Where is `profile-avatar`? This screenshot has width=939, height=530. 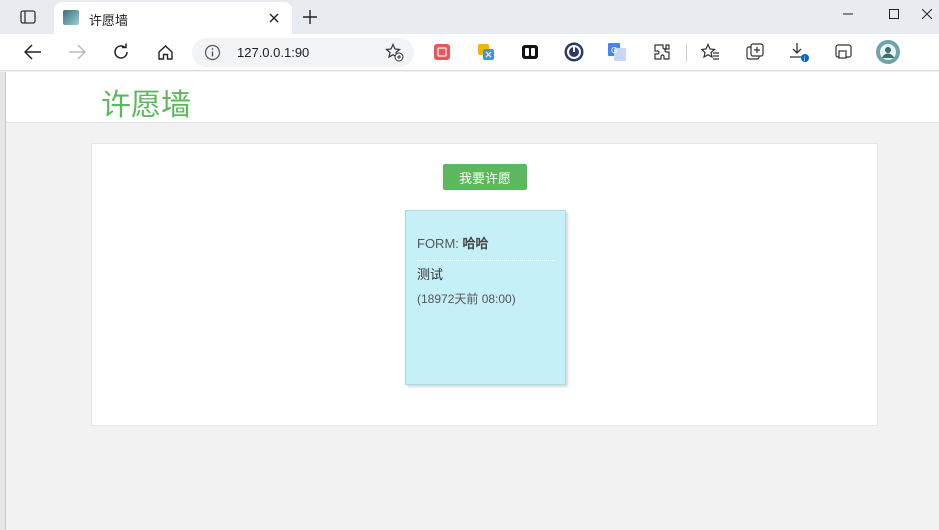 profile-avatar is located at coordinates (888, 52).